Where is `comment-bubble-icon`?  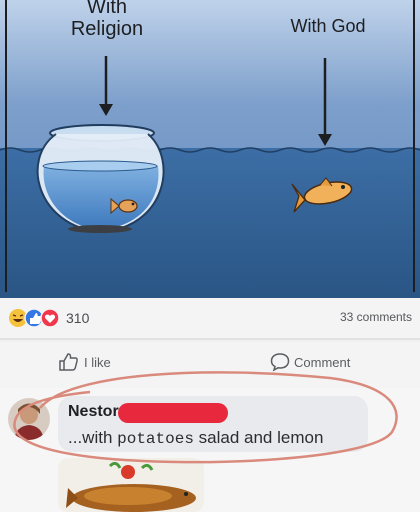 comment-bubble-icon is located at coordinates (280, 362).